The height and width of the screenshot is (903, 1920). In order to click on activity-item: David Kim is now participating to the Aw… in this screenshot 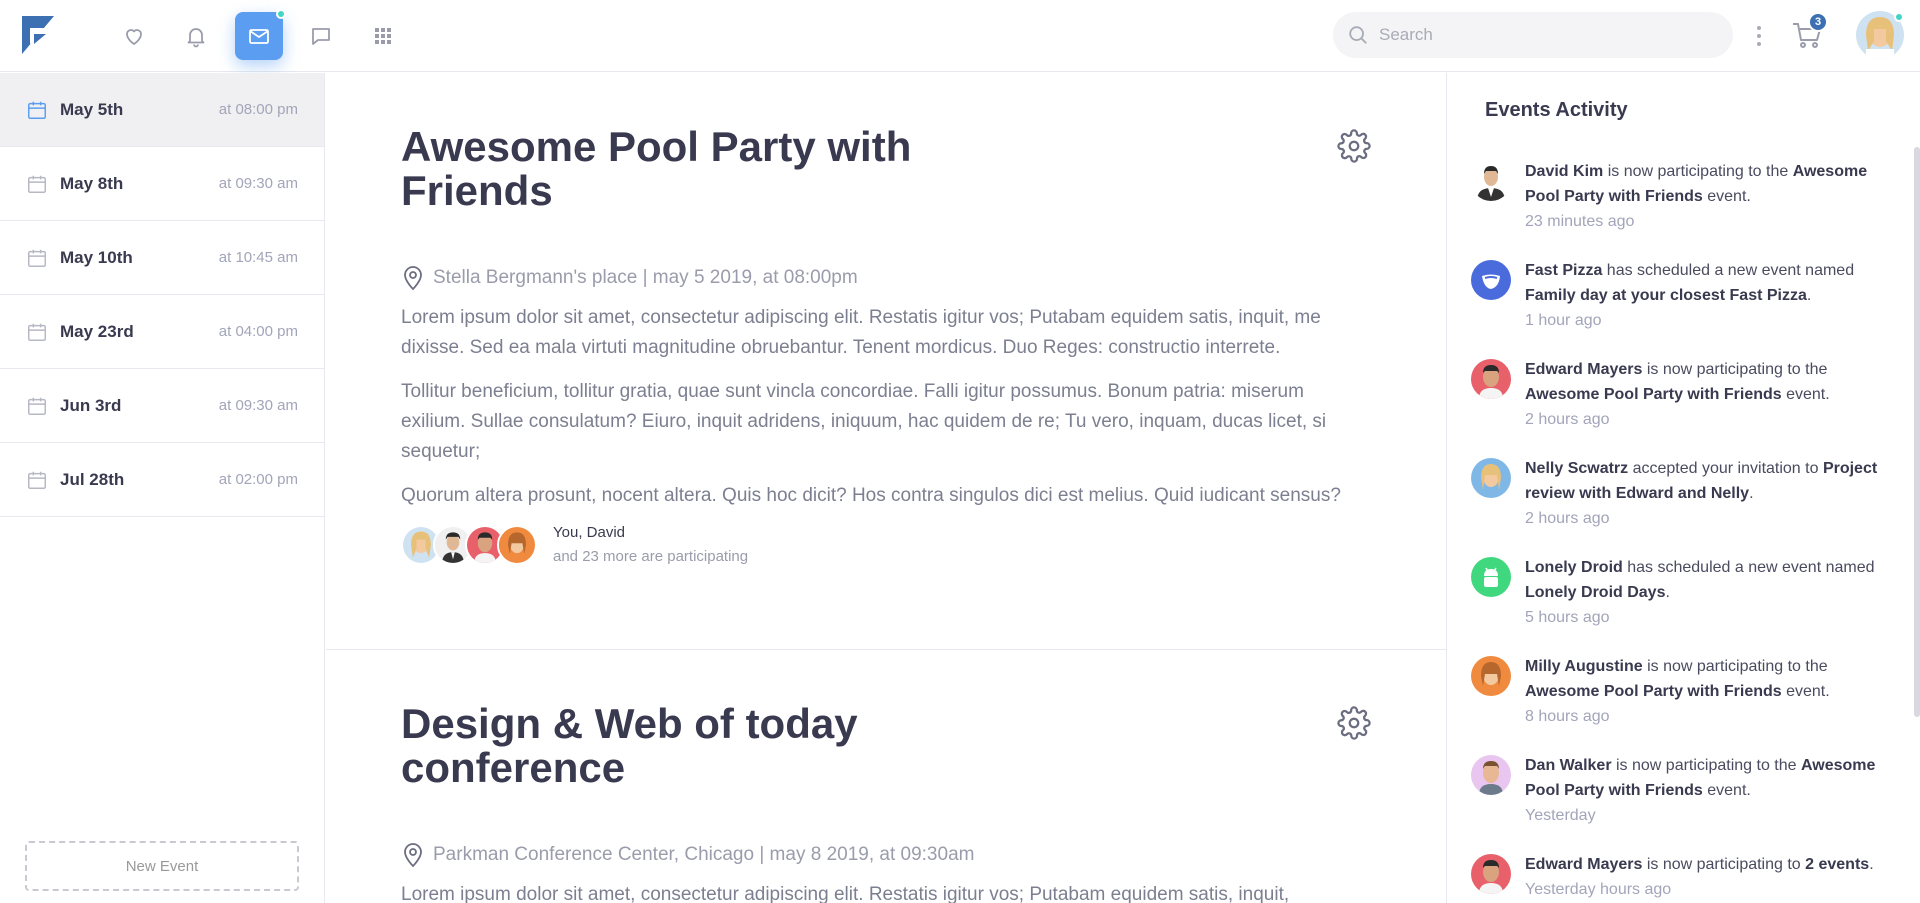, I will do `click(1681, 196)`.